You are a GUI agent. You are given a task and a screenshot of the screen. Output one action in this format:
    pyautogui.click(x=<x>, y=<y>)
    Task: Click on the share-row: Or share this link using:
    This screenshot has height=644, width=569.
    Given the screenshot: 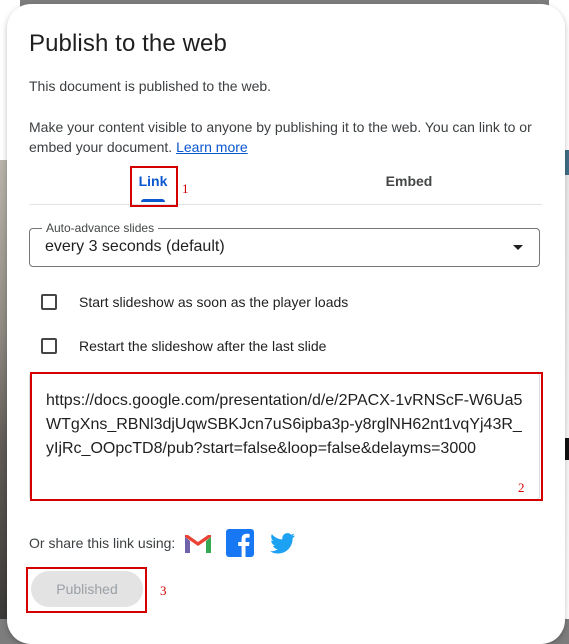 What is the action you would take?
    pyautogui.click(x=169, y=543)
    